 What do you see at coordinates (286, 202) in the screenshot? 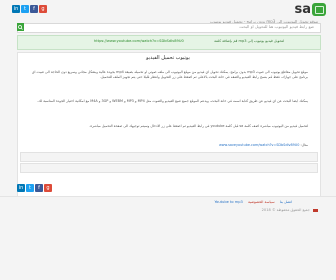
I see `footer-link-contact: اتصل بنا` at bounding box center [286, 202].